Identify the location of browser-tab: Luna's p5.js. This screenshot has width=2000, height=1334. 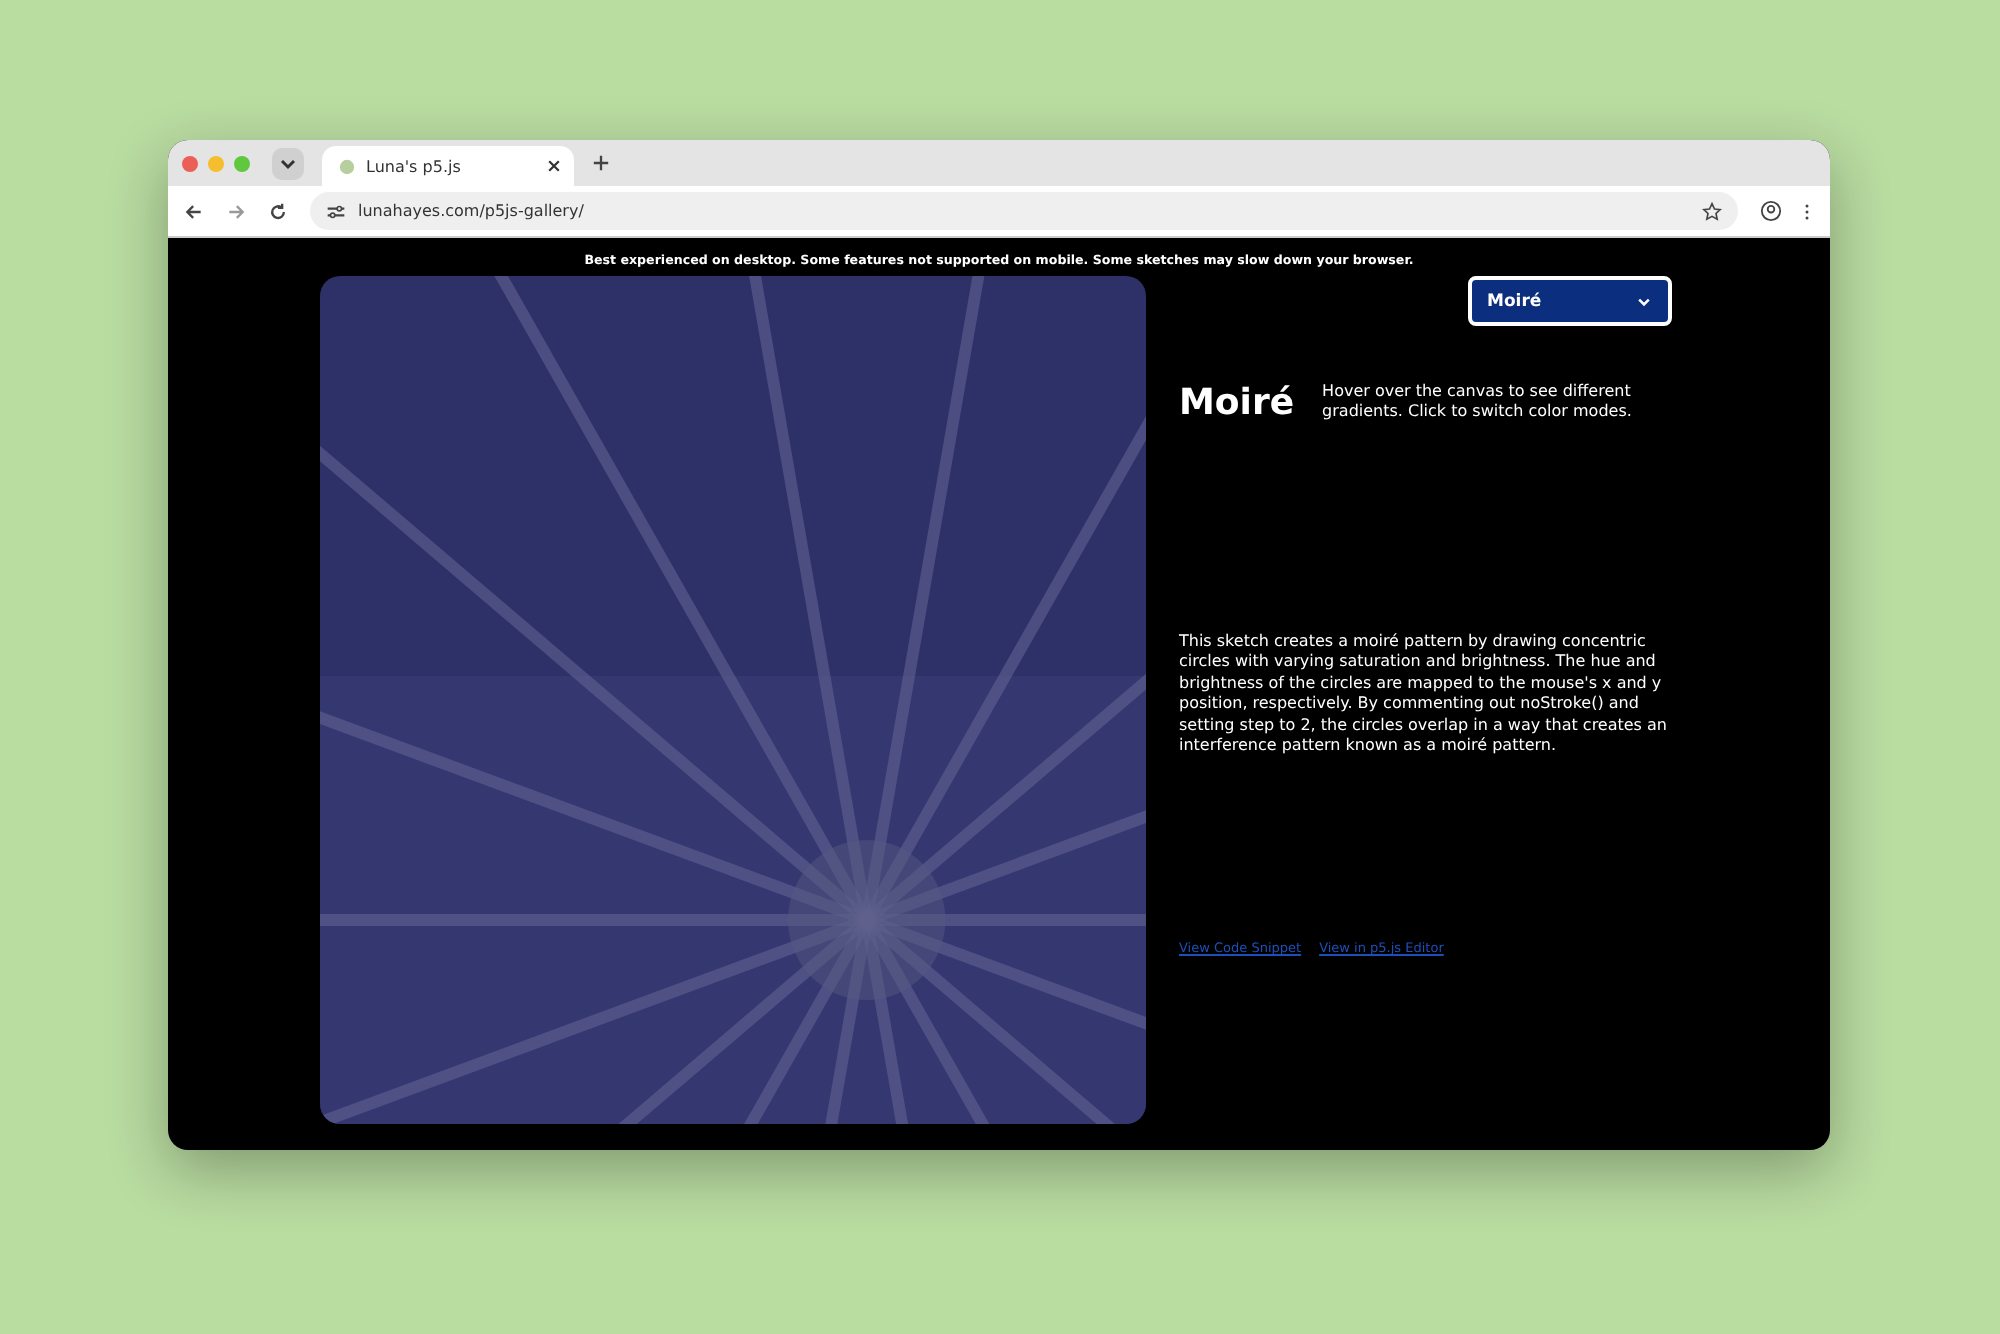
(448, 166).